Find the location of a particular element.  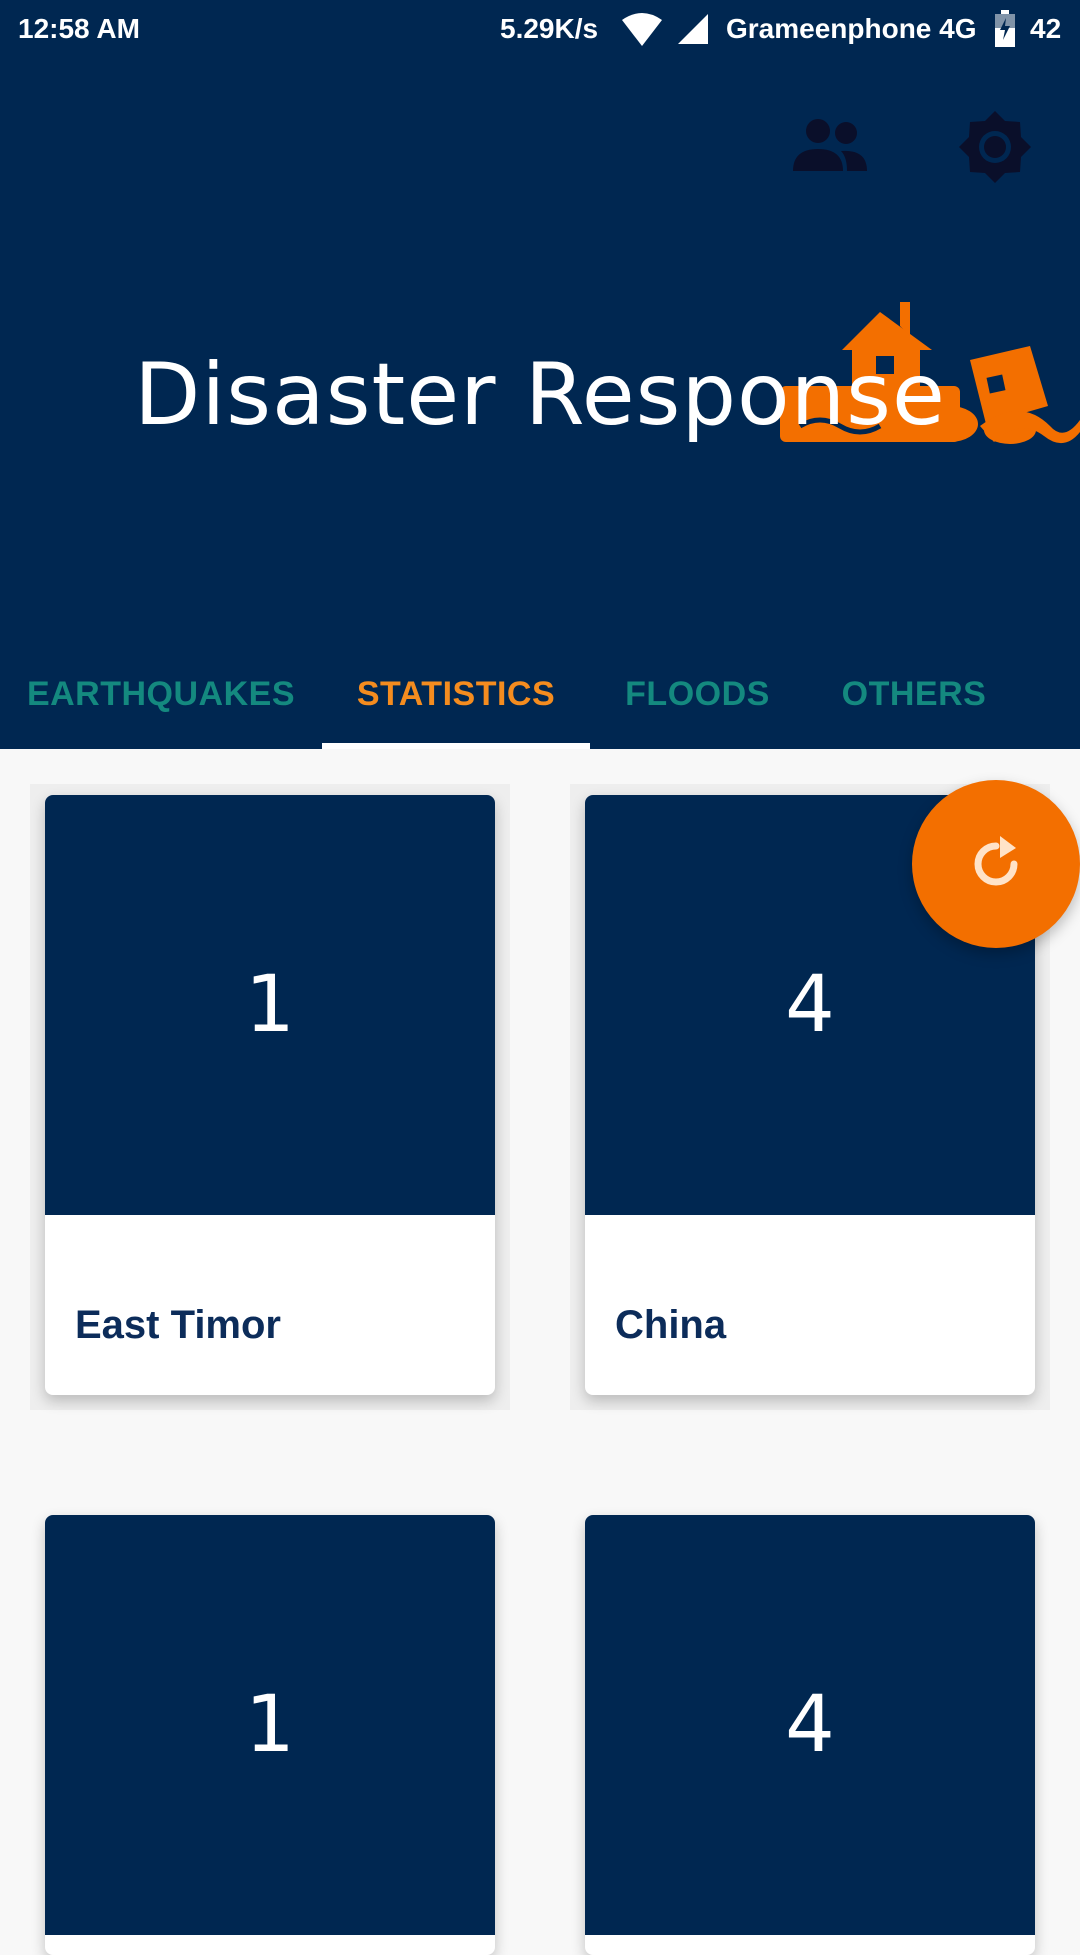

refresh-button is located at coordinates (996, 864).